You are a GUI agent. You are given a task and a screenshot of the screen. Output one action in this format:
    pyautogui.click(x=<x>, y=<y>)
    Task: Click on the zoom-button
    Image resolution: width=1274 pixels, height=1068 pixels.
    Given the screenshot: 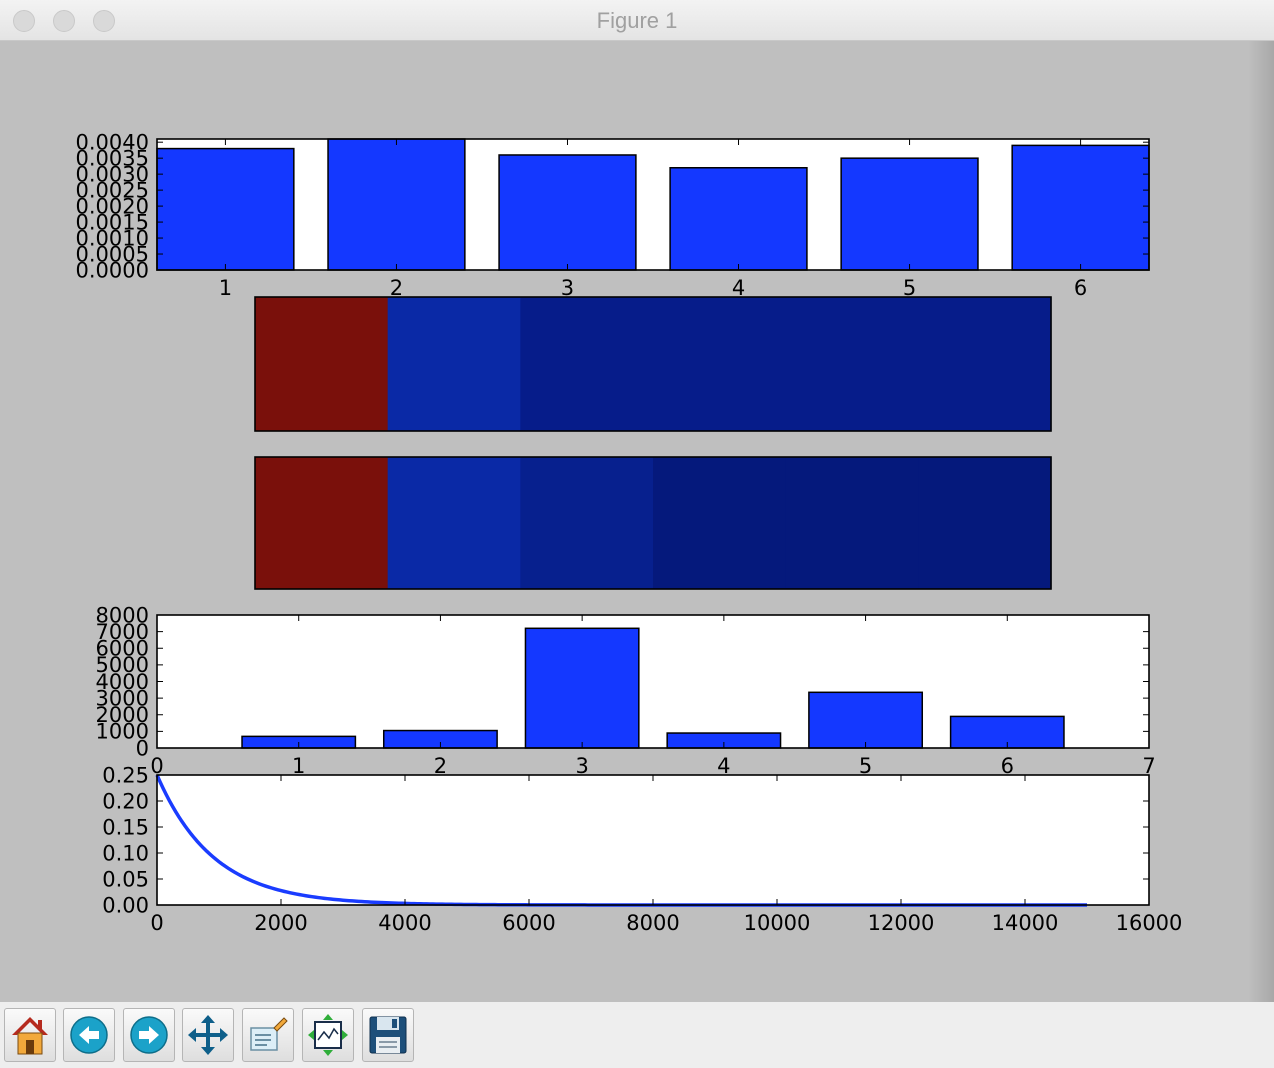 What is the action you would take?
    pyautogui.click(x=268, y=1035)
    